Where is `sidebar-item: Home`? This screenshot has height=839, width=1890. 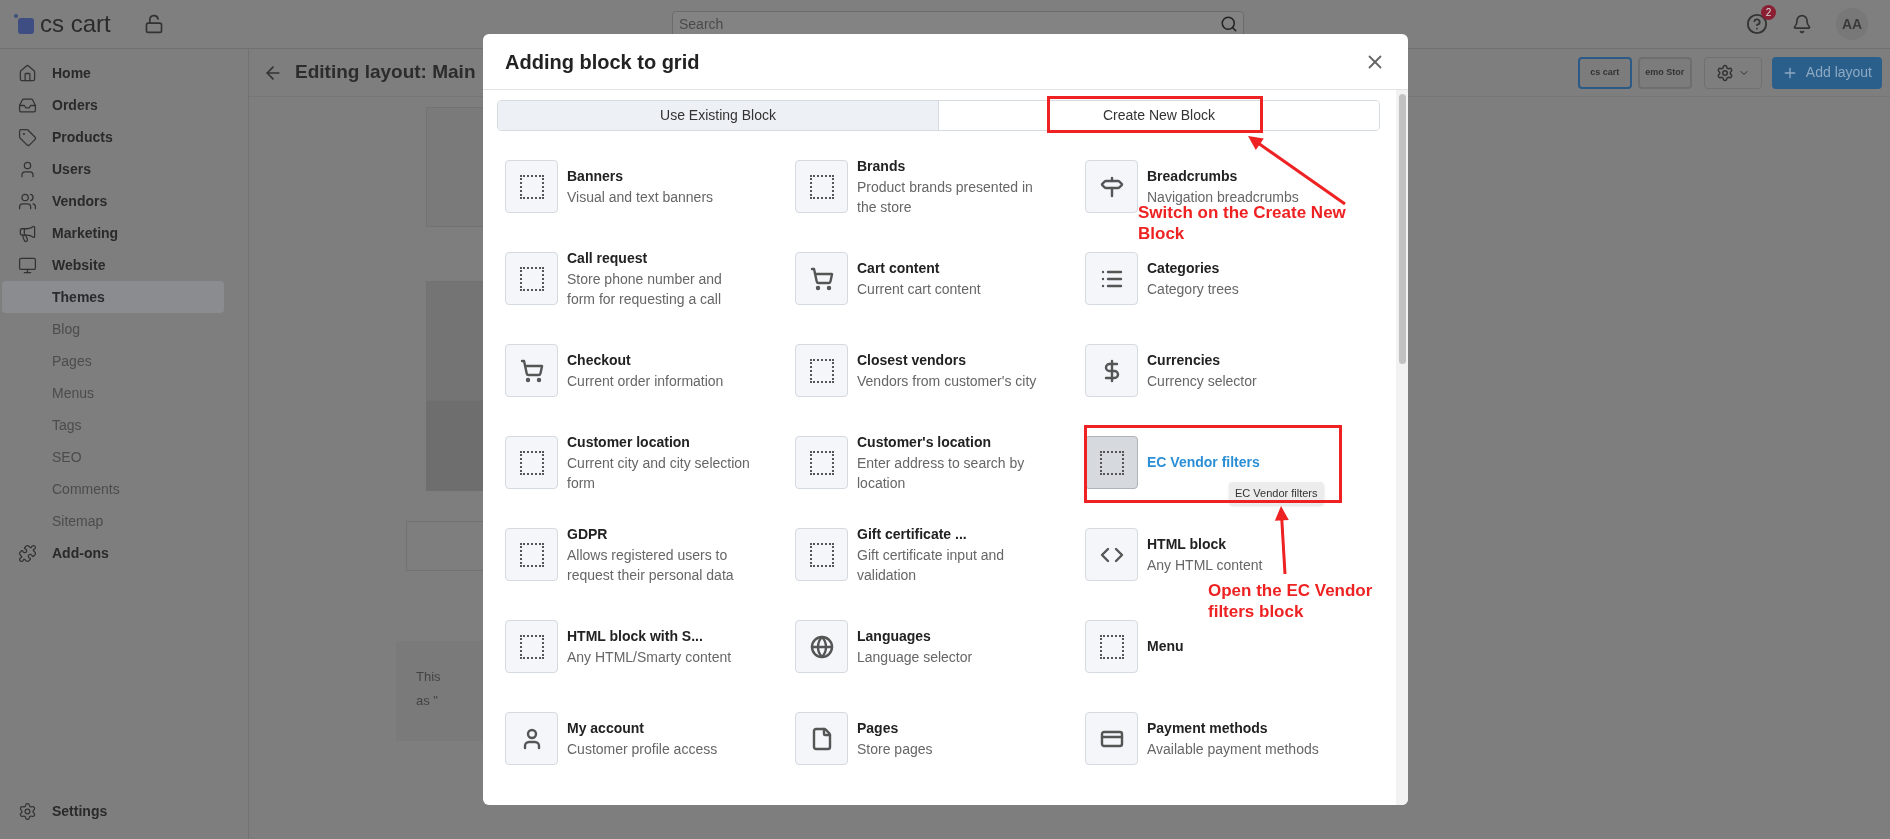
sidebar-item: Home is located at coordinates (113, 73).